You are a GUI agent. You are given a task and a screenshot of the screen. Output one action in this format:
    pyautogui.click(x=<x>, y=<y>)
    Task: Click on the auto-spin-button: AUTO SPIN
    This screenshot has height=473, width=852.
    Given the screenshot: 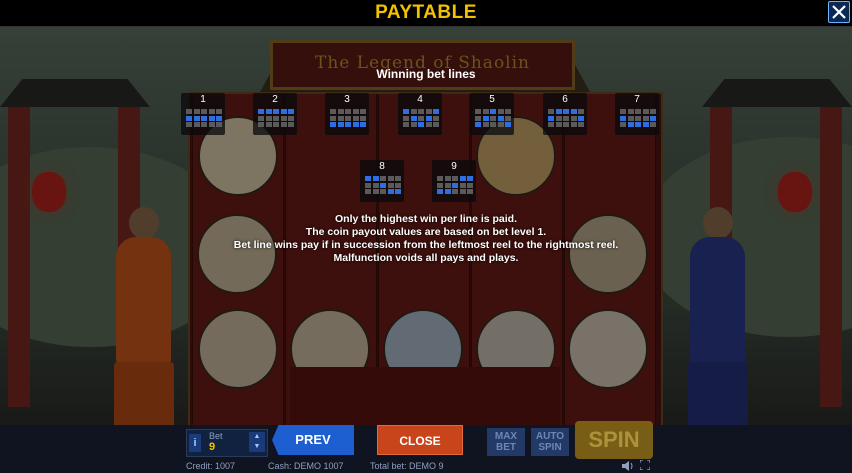 What is the action you would take?
    pyautogui.click(x=550, y=442)
    